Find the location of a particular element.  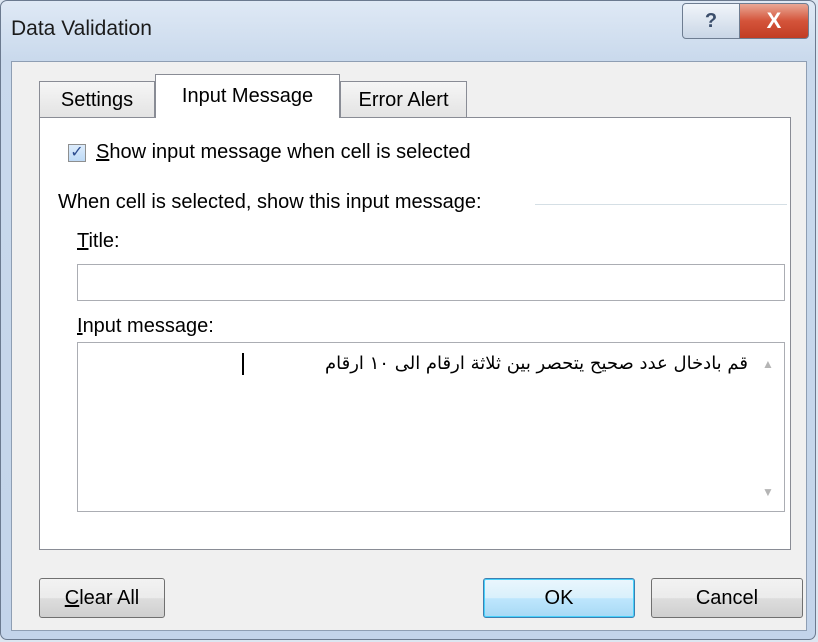

cancel-button: Cancel is located at coordinates (727, 598).